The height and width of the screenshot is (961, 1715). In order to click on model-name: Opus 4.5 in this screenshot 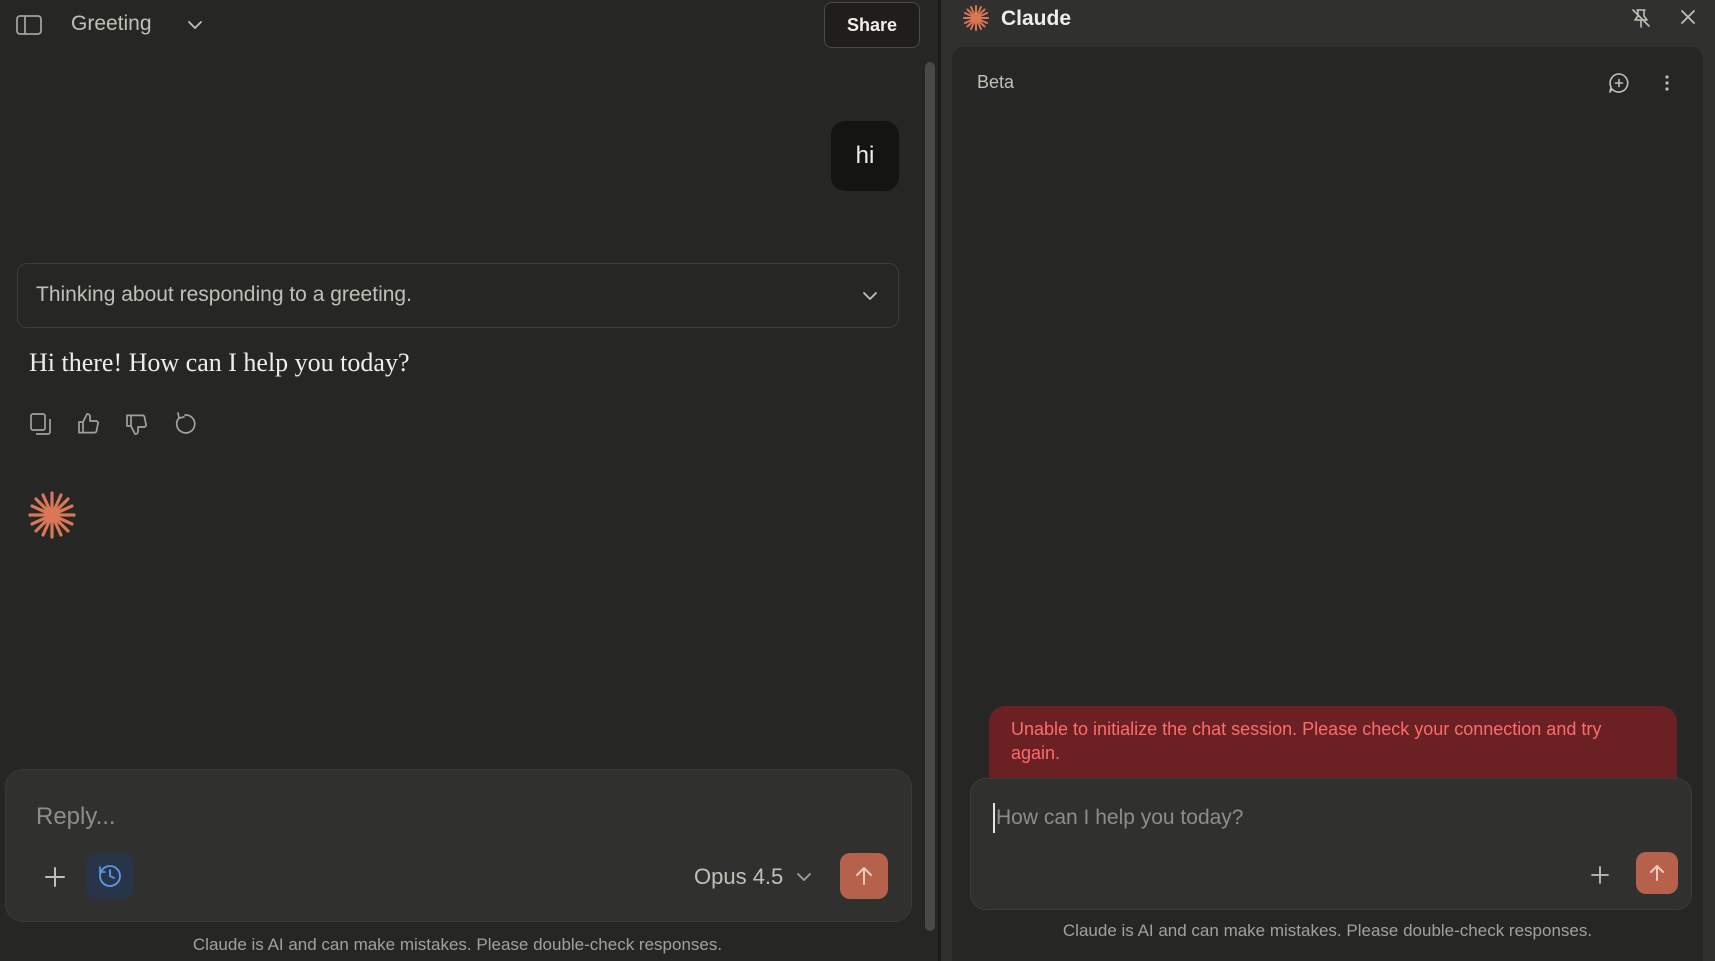, I will do `click(739, 876)`.